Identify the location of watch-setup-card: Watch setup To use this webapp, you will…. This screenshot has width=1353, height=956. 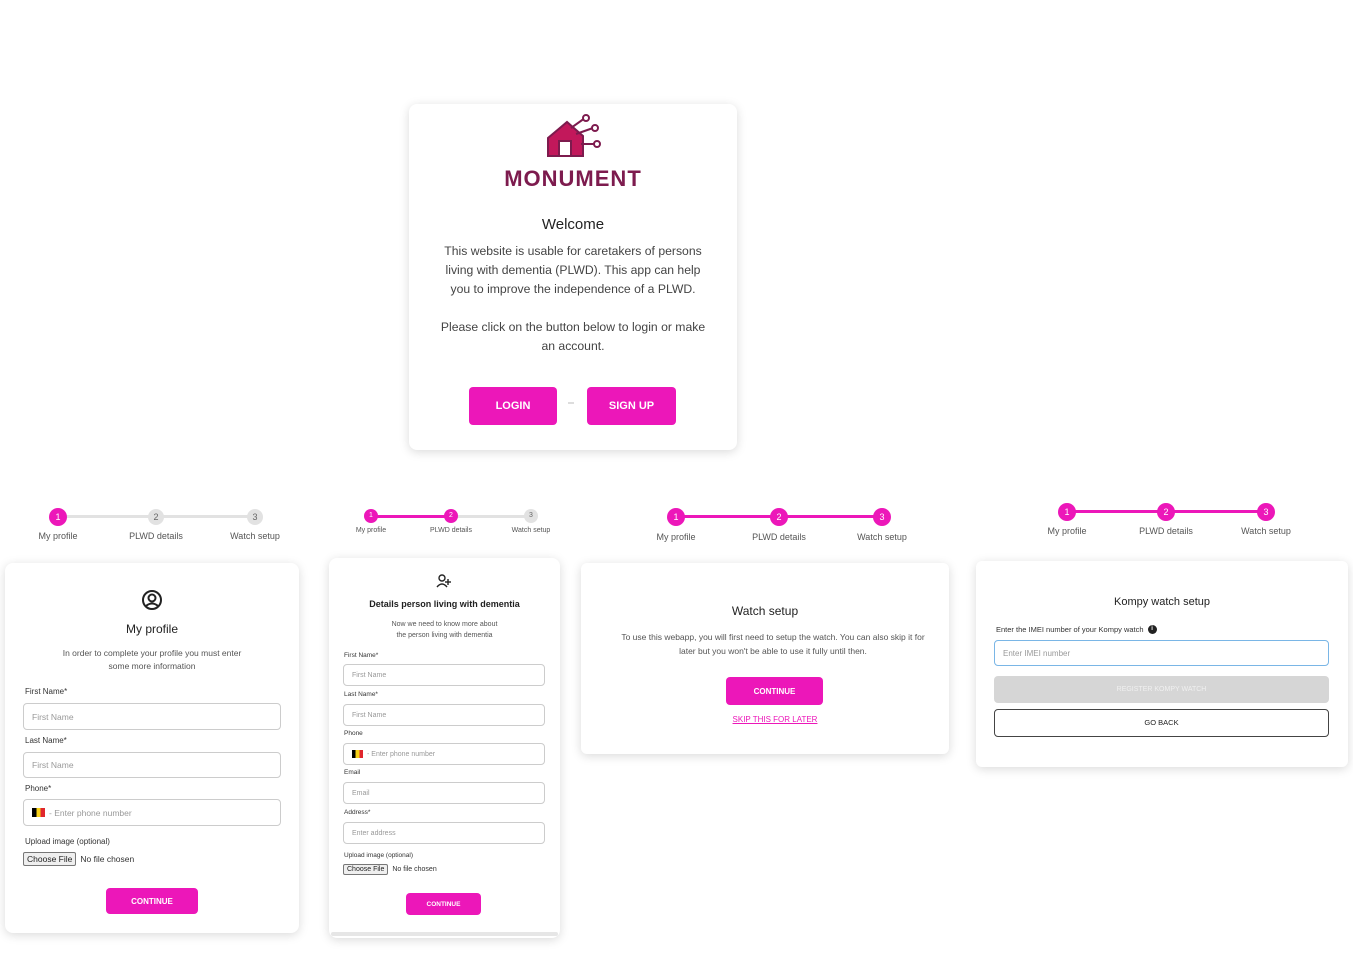
(765, 658).